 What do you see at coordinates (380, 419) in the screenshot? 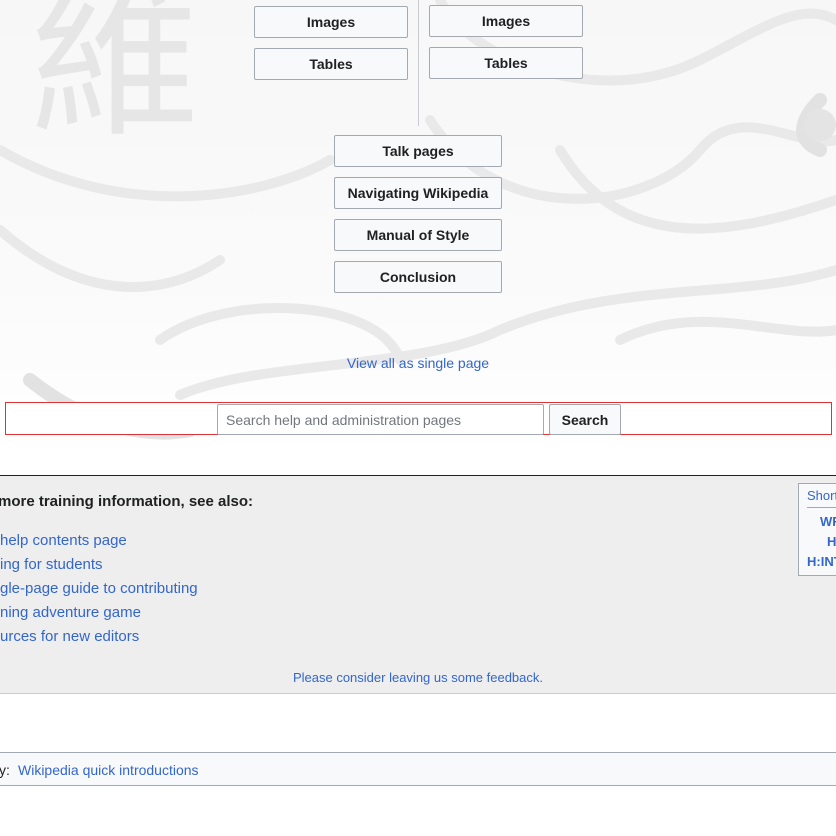
I see `search-input` at bounding box center [380, 419].